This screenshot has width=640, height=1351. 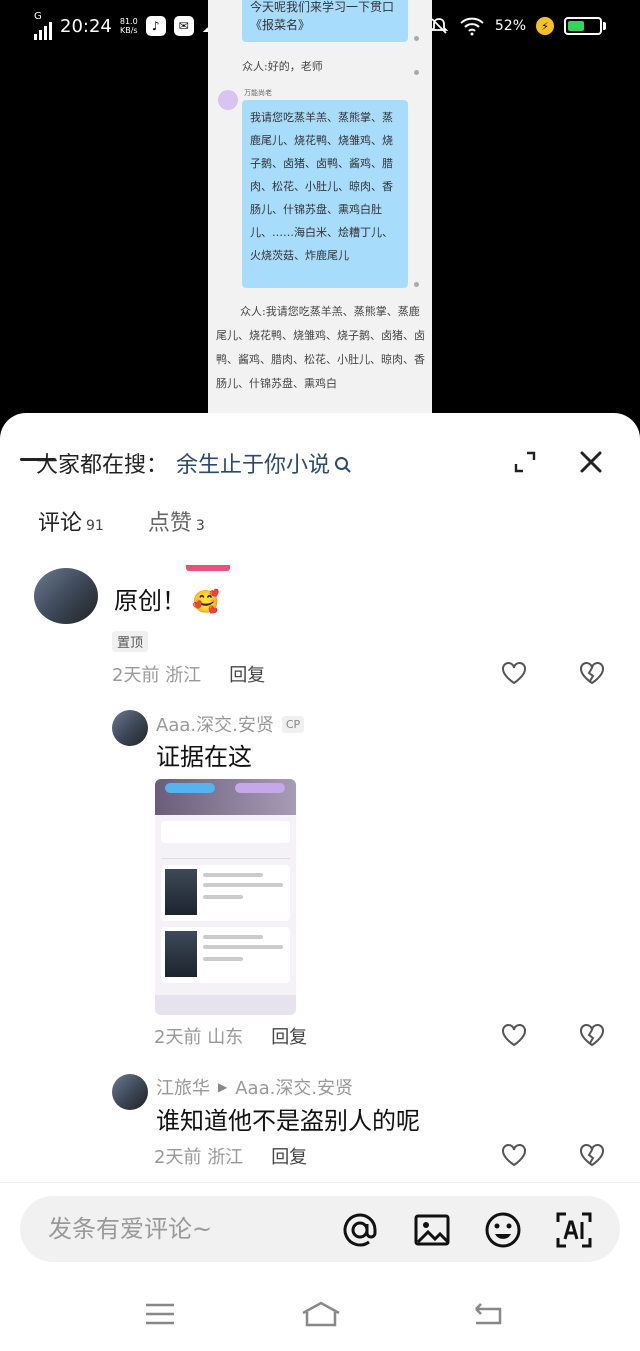 I want to click on system-nav-bar, so click(x=320, y=1317).